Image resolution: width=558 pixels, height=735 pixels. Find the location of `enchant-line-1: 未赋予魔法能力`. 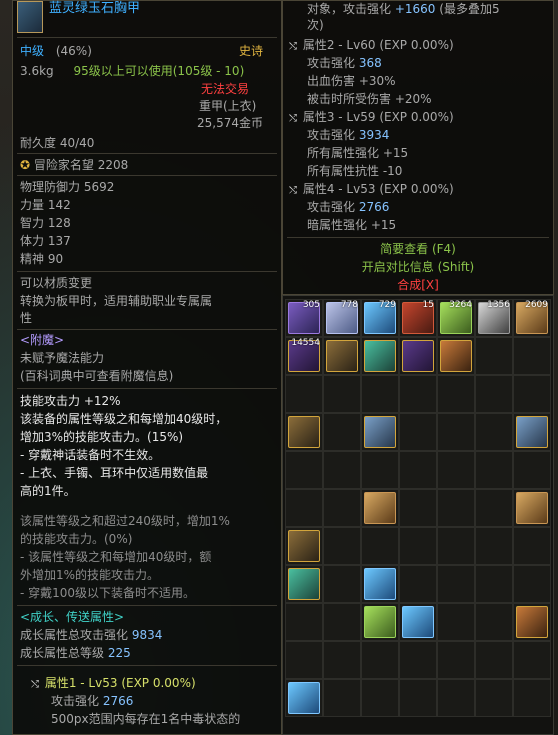

enchant-line-1: 未赋予魔法能力 is located at coordinates (62, 358).